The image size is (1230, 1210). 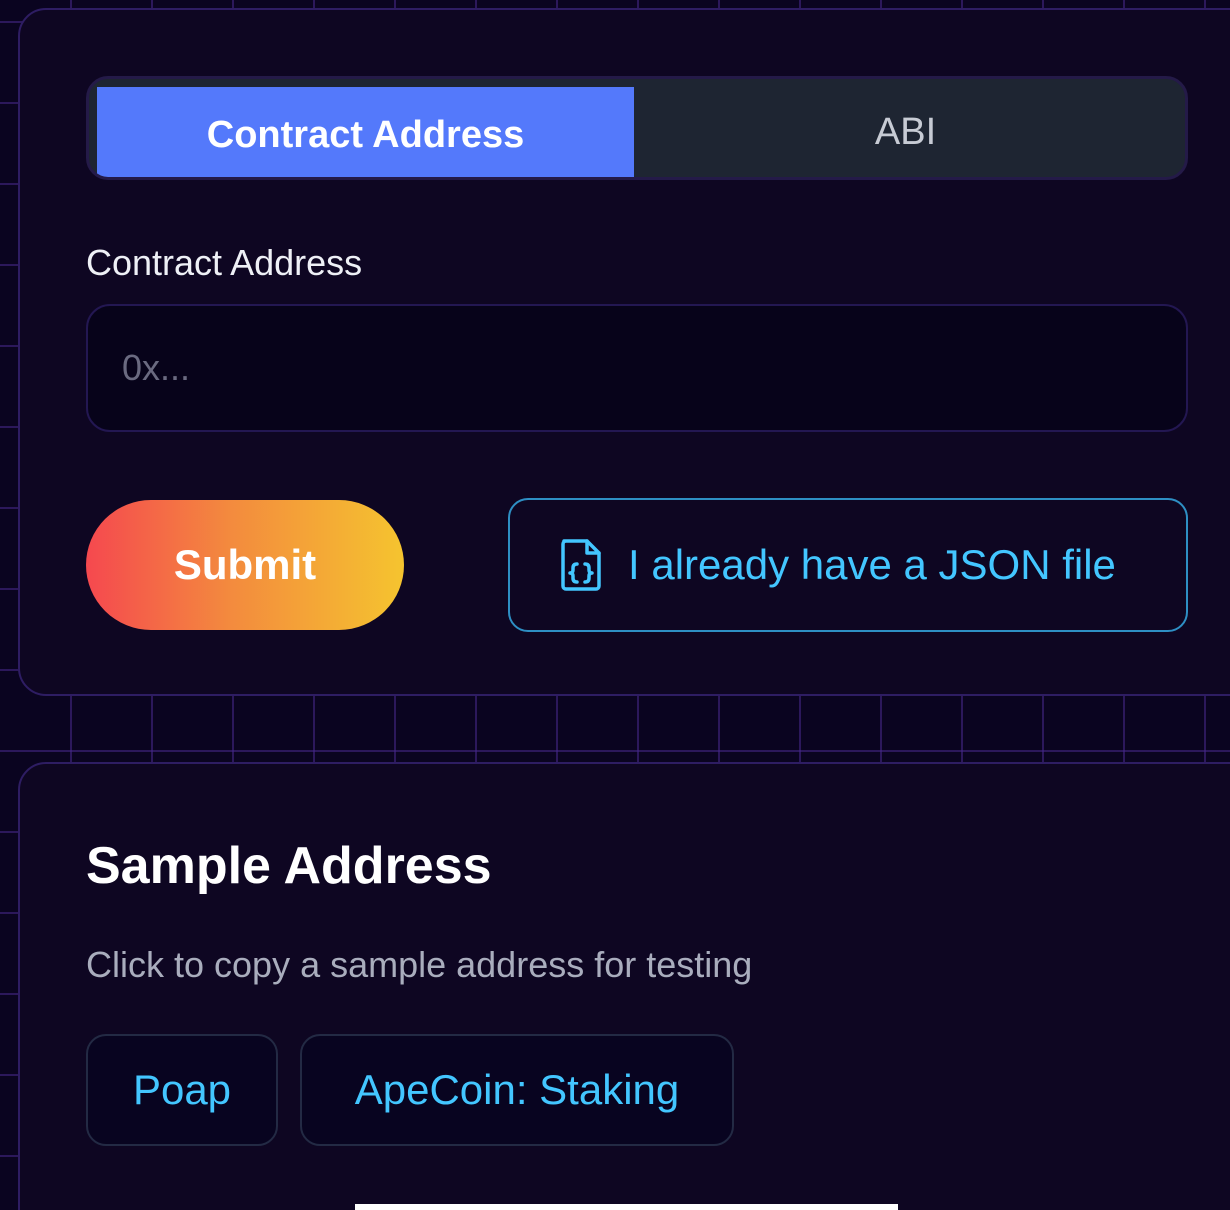 What do you see at coordinates (365, 132) in the screenshot?
I see `tab-contract-address: Contract Address` at bounding box center [365, 132].